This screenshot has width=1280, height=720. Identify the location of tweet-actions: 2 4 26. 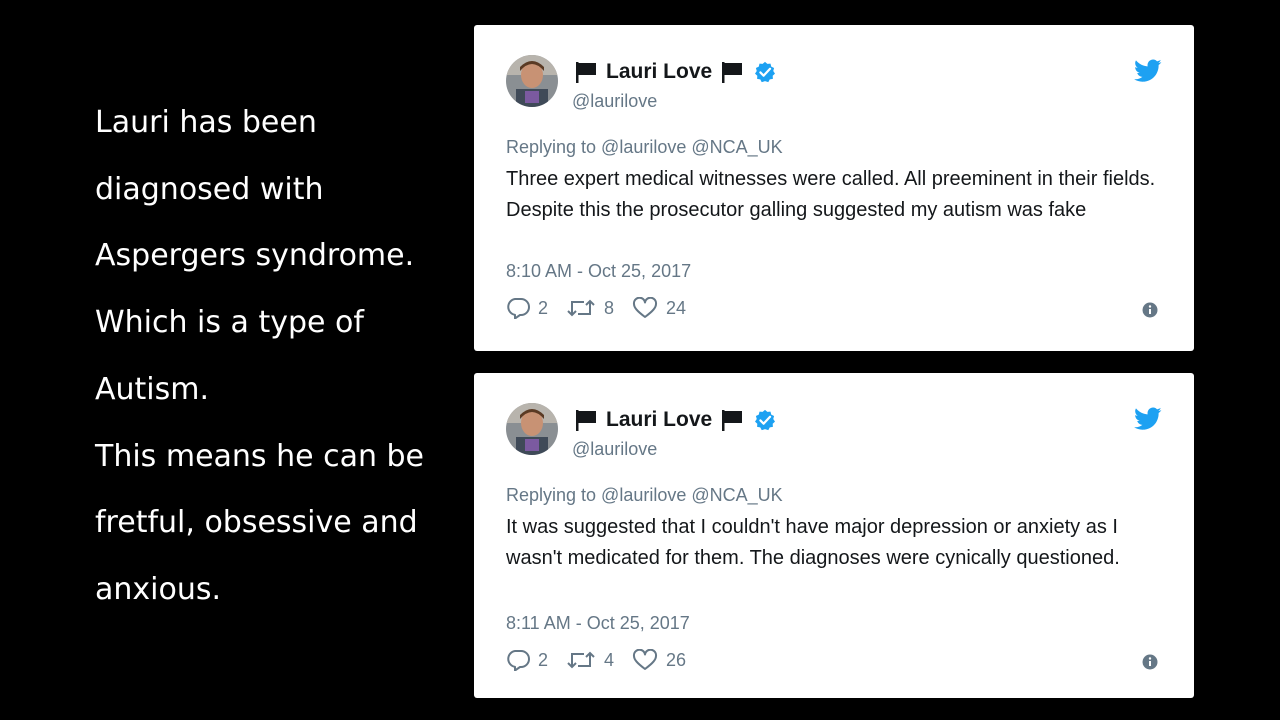
(605, 660).